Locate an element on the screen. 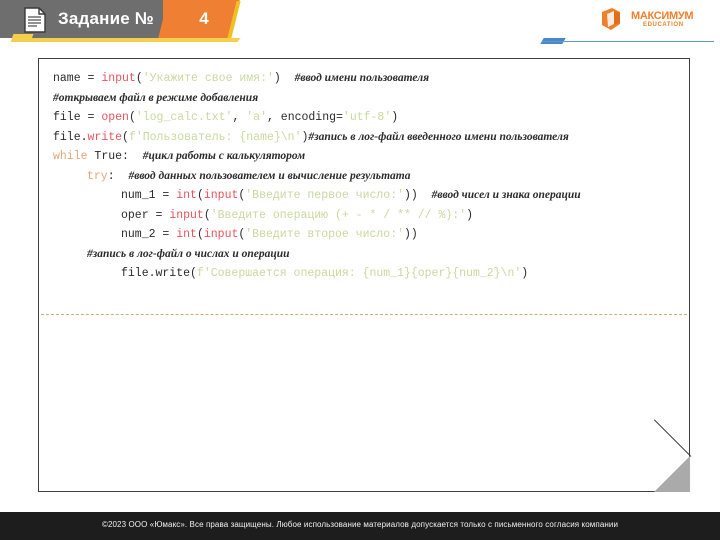 The height and width of the screenshot is (540, 720). code-token-str: 'Укажите свое имя:' is located at coordinates (208, 78).